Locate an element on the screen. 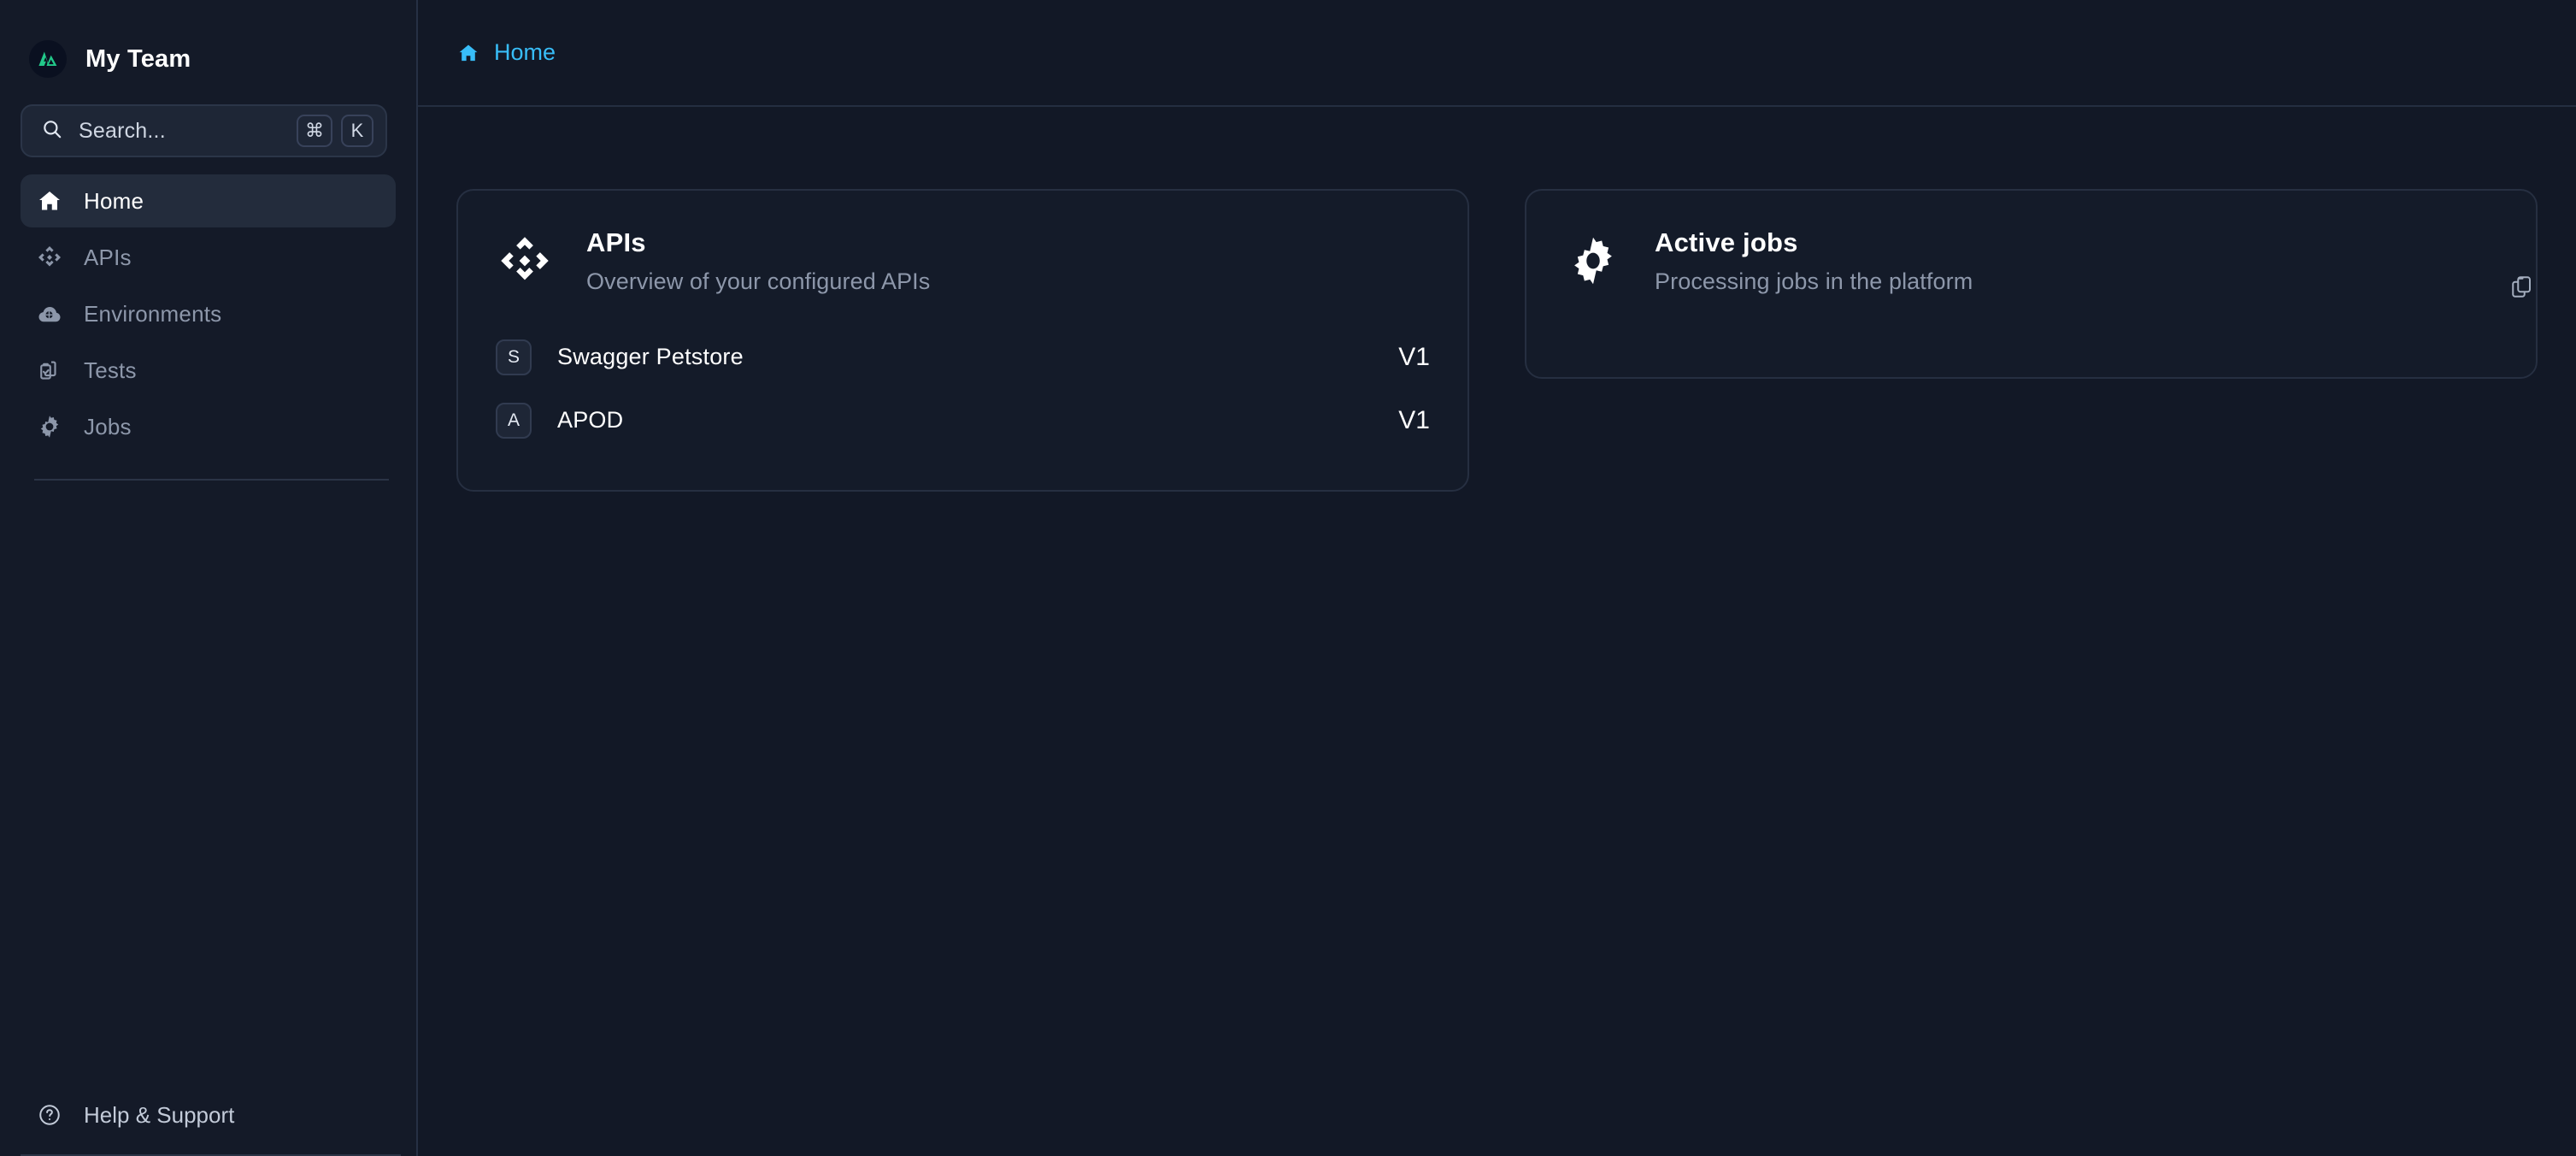  api-badge: S is located at coordinates (514, 357).